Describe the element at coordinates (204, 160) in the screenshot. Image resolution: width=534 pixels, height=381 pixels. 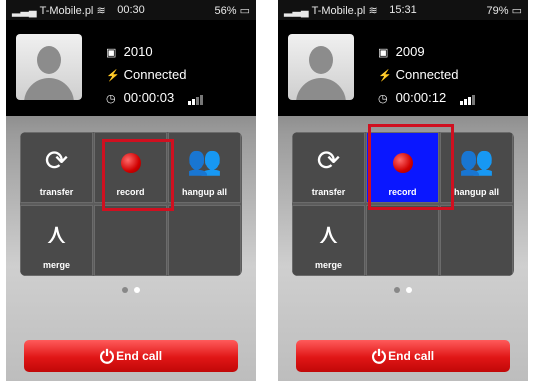
I see `people-icon: 👥` at that location.